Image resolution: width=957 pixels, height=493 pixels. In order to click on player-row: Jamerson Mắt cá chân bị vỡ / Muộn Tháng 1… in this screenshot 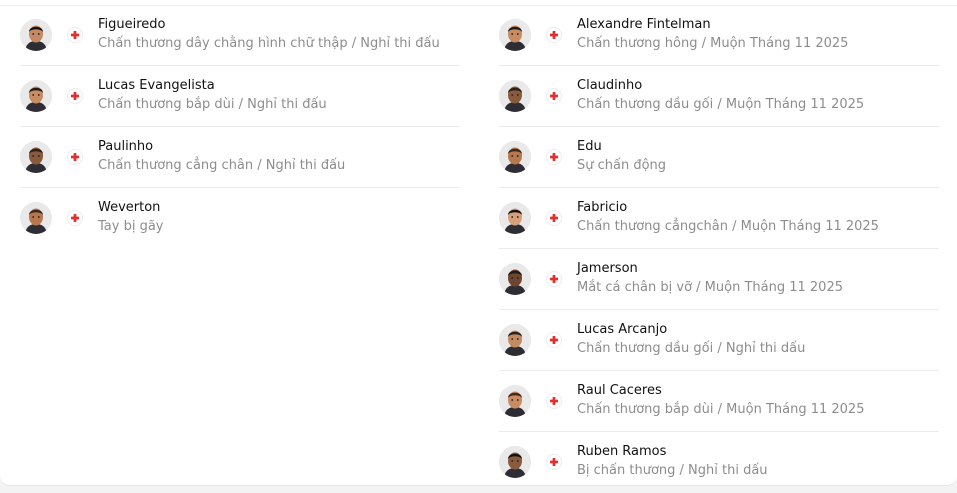, I will do `click(719, 279)`.